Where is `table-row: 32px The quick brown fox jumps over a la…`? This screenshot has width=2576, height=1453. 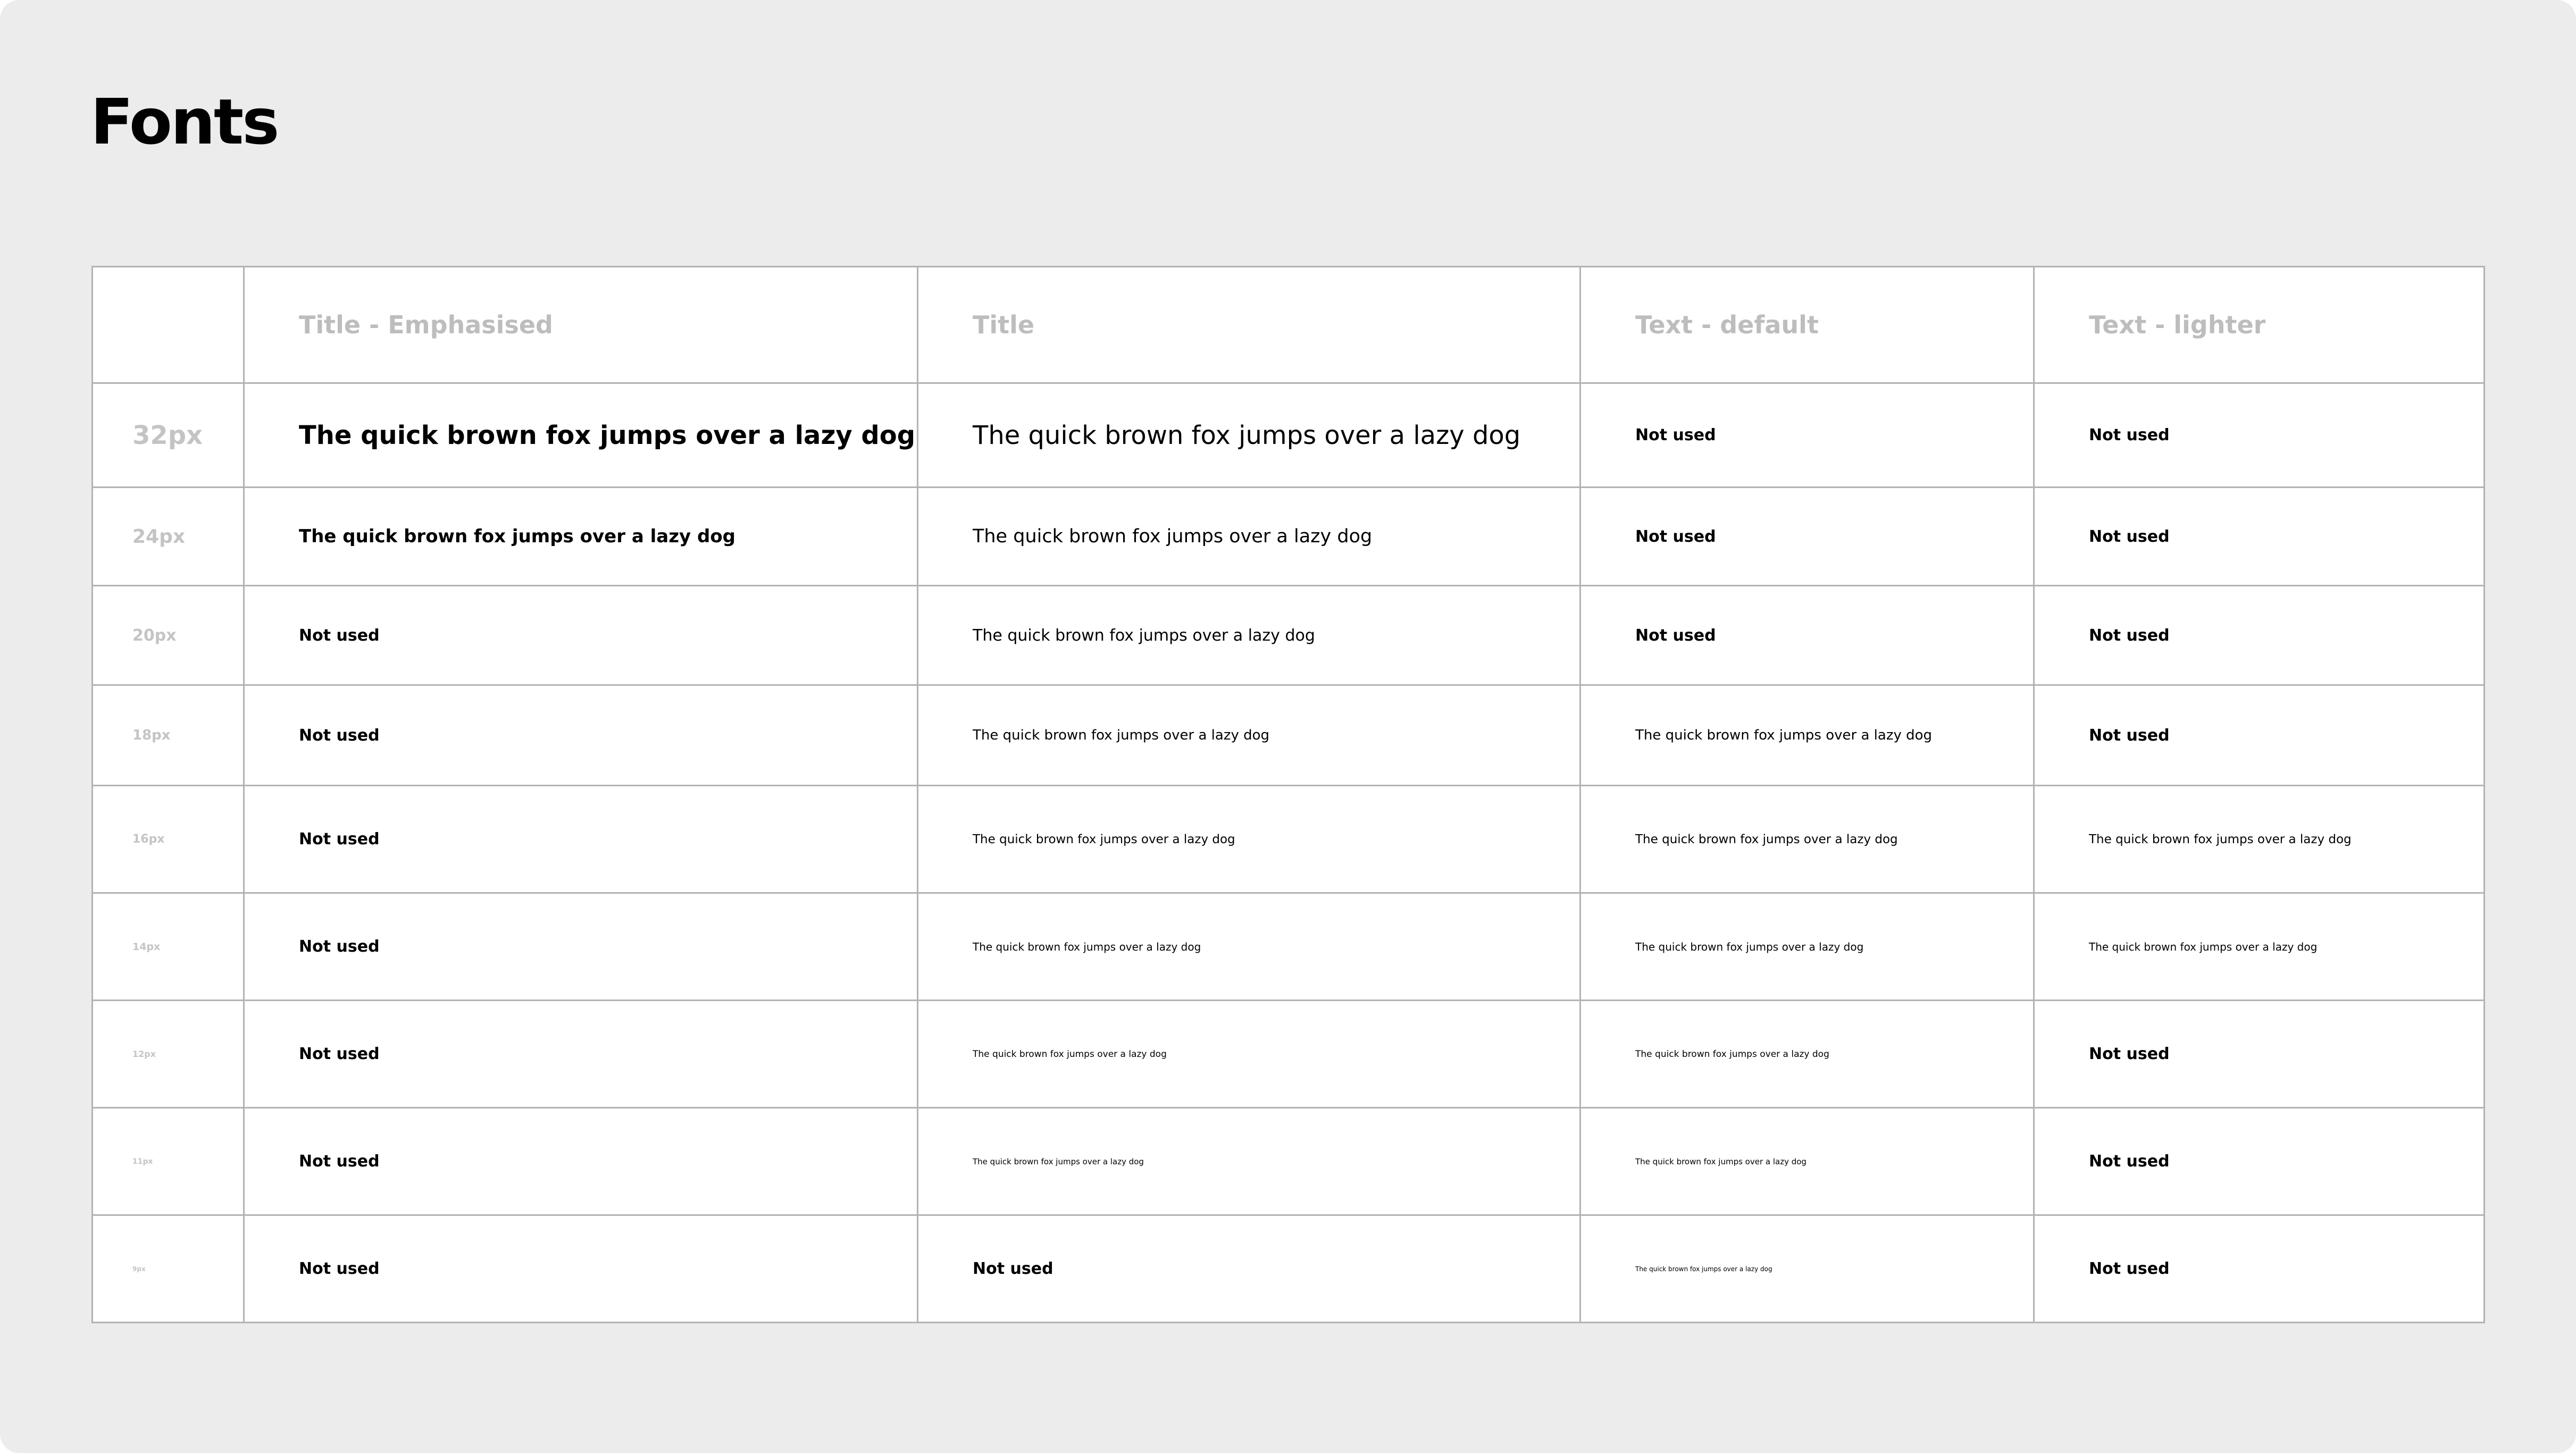 table-row: 32px The quick brown fox jumps over a la… is located at coordinates (1288, 435).